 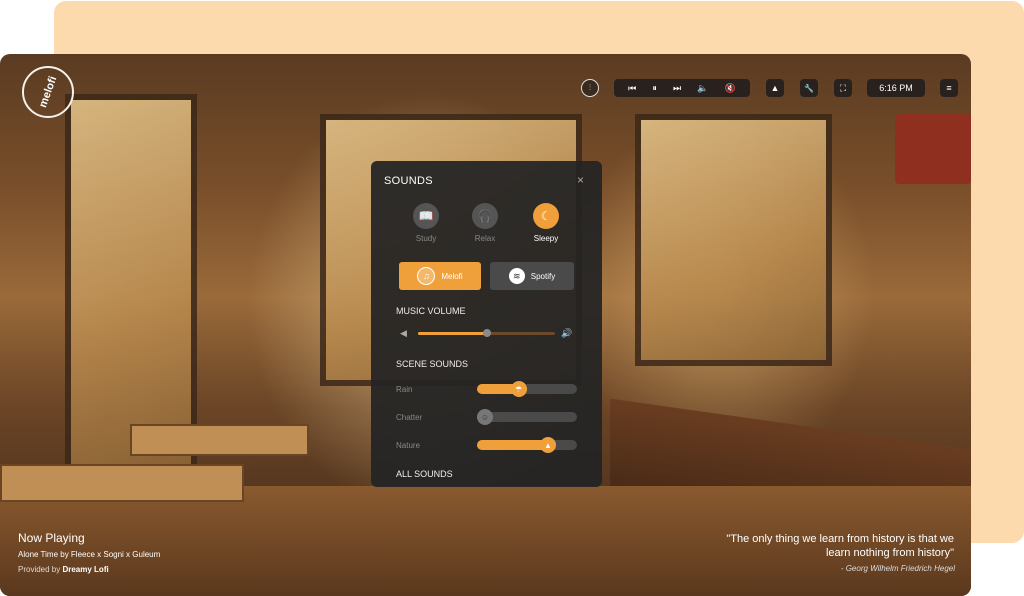 What do you see at coordinates (426, 216) in the screenshot?
I see `book-icon: 📖` at bounding box center [426, 216].